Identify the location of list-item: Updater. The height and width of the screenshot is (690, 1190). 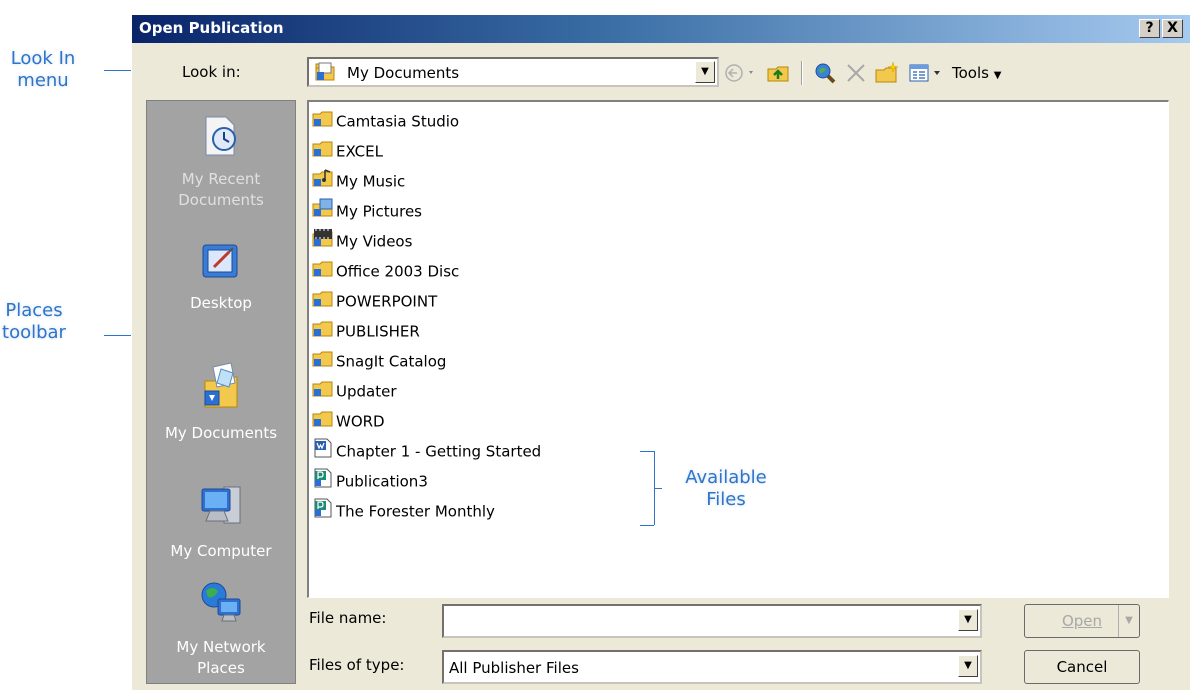
(354, 391).